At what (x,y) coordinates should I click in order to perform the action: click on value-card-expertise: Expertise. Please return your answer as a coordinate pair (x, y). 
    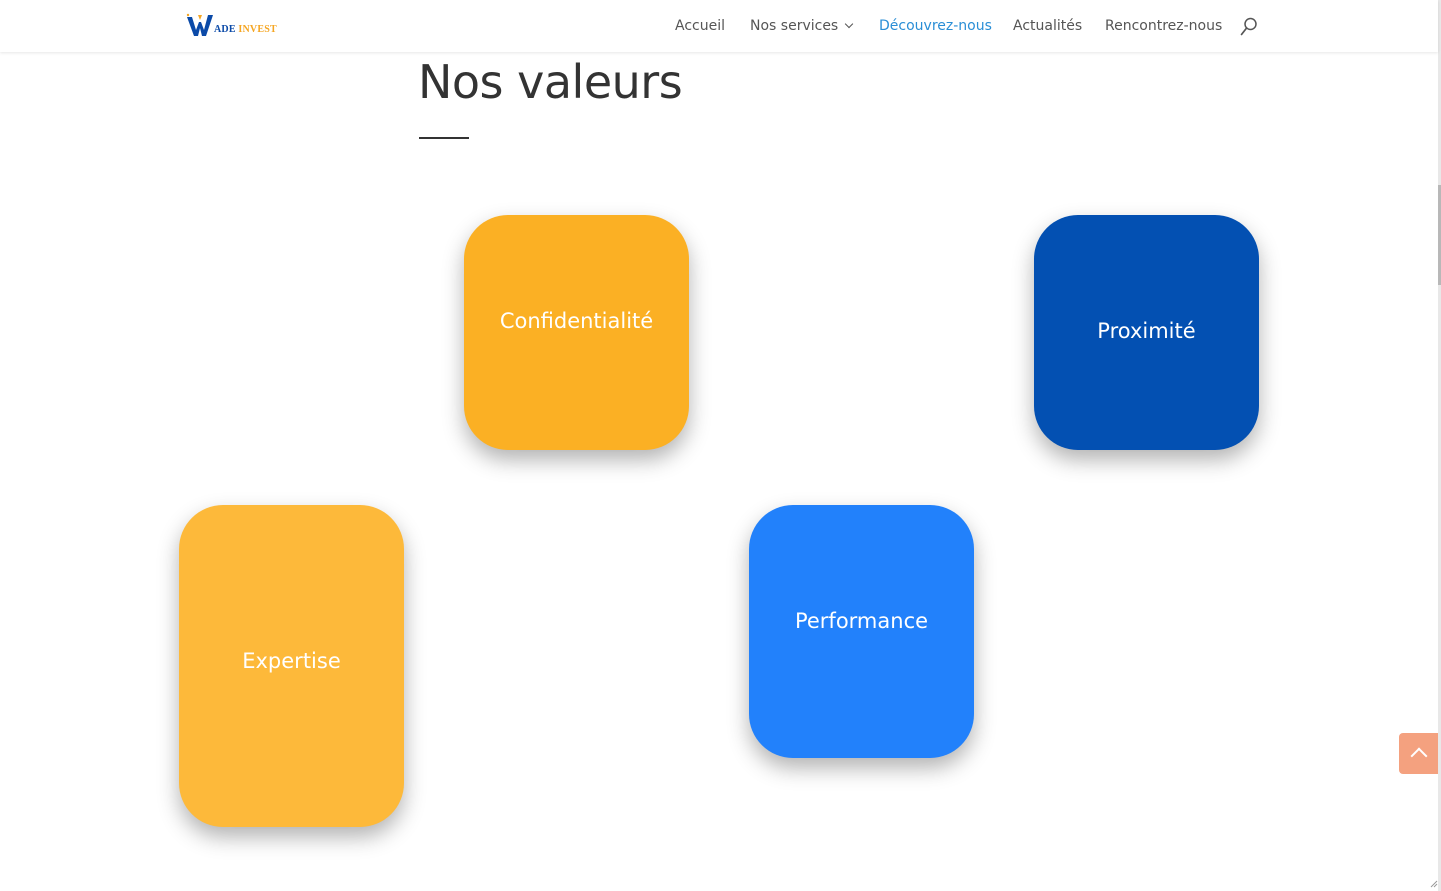
    Looking at the image, I should click on (291, 666).